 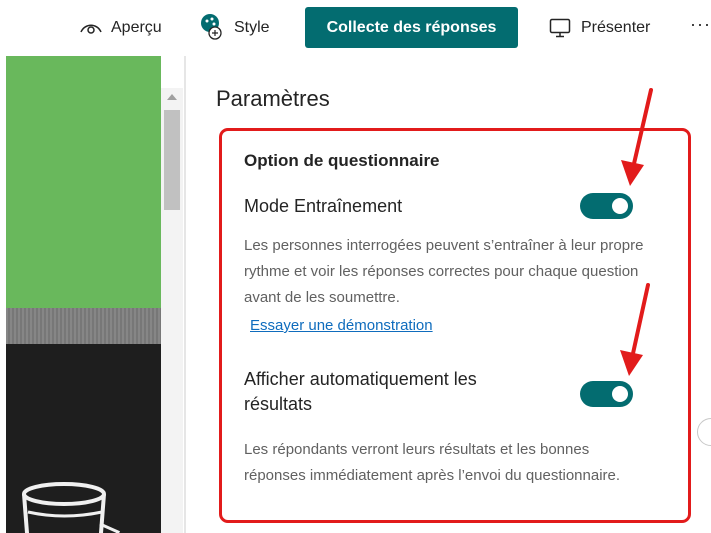 What do you see at coordinates (606, 394) in the screenshot?
I see `auto-results-toggle` at bounding box center [606, 394].